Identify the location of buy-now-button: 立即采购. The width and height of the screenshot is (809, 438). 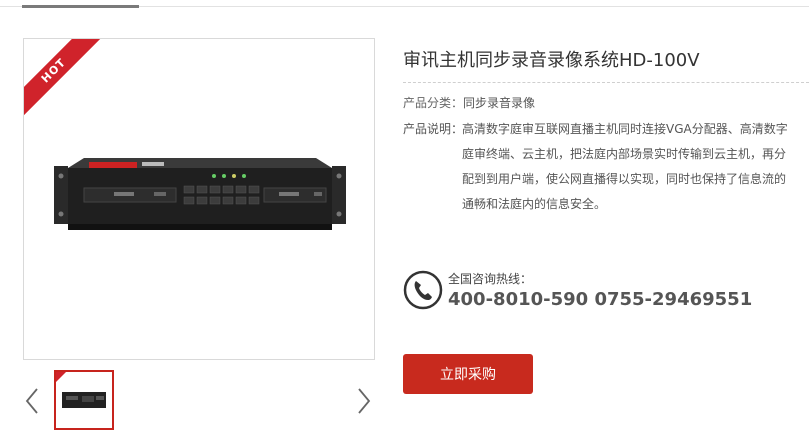
(468, 374).